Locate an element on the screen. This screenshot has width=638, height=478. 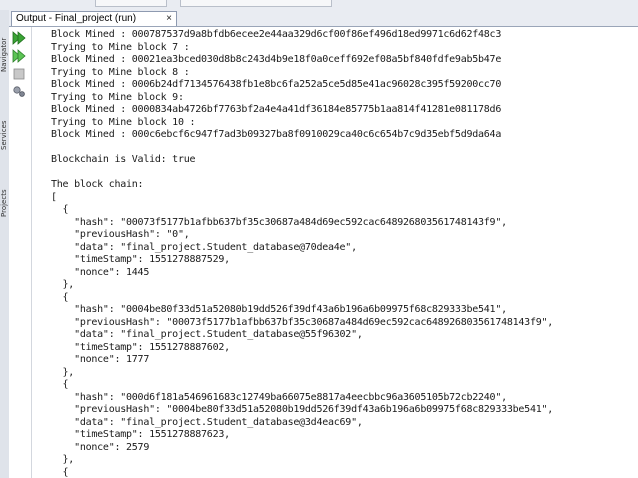
side-tab-services: Services is located at coordinates (4, 135).